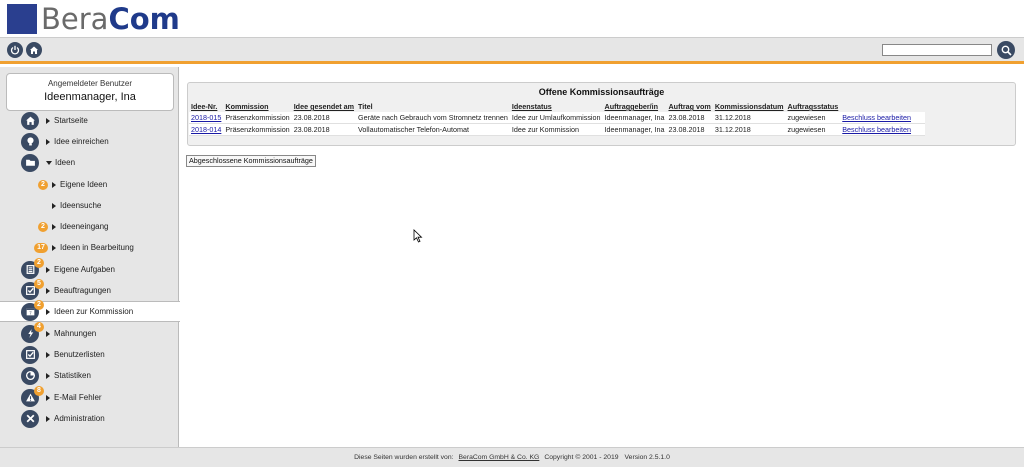 The image size is (1024, 467). Describe the element at coordinates (206, 106) in the screenshot. I see `col-idee-nr: Idee-Nr.` at that location.